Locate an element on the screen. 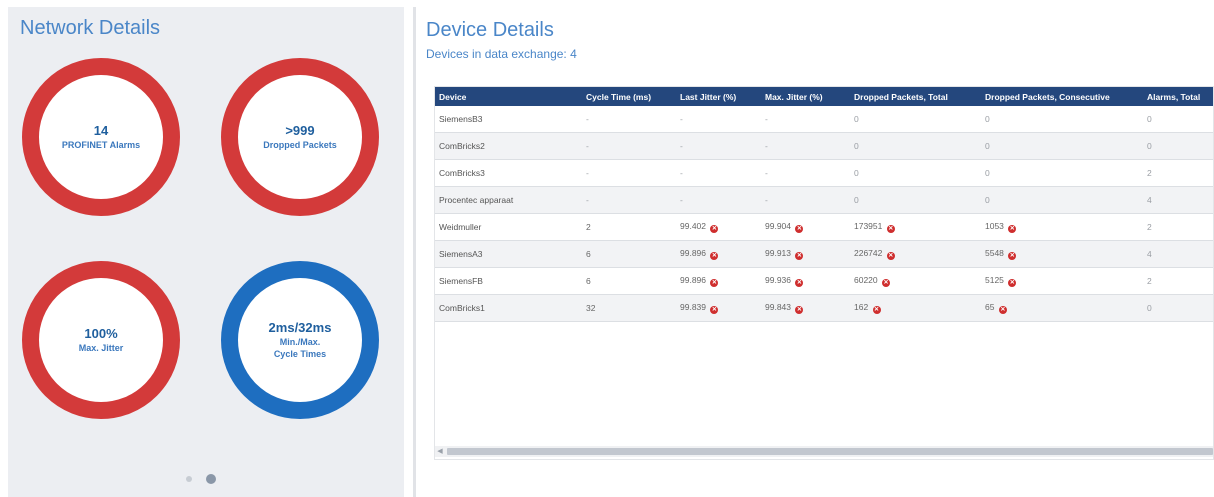 The width and height of the screenshot is (1214, 497). table-cell: 5125 ✕ is located at coordinates (1062, 281).